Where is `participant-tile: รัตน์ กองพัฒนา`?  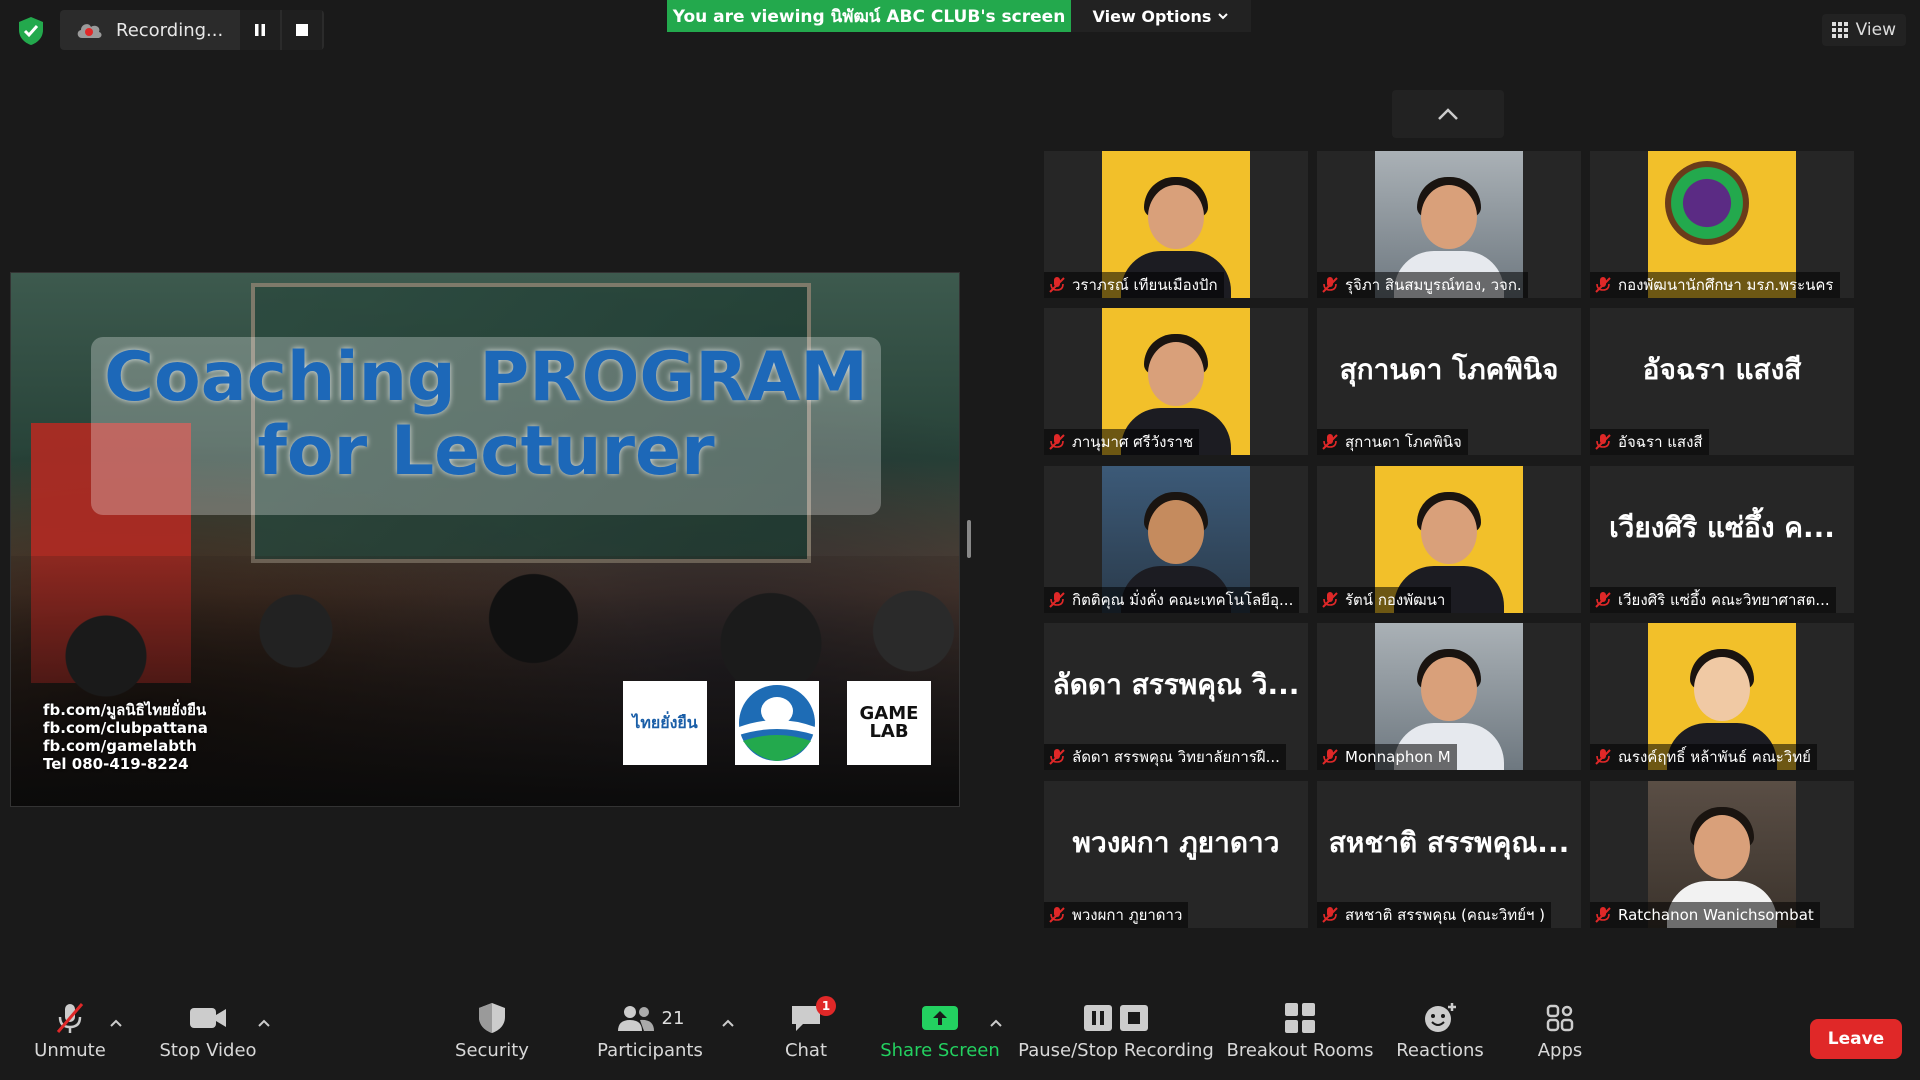 participant-tile: รัตน์ กองพัฒนา is located at coordinates (1449, 539).